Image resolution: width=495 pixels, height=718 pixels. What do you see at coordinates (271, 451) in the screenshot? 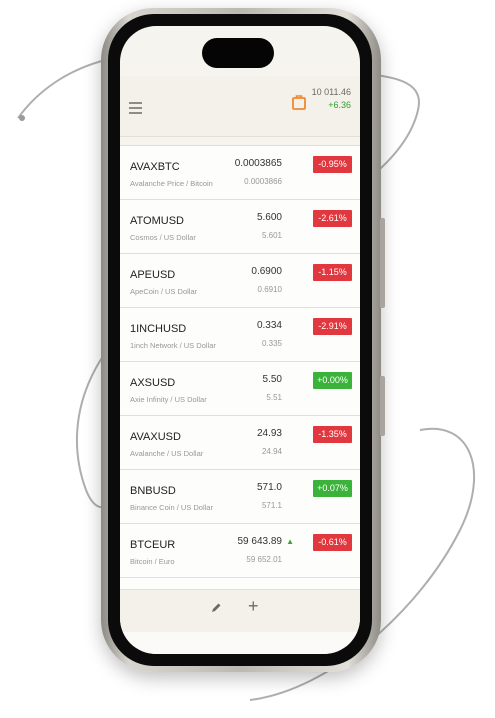
I see `instrument-previous-price: 24.94` at bounding box center [271, 451].